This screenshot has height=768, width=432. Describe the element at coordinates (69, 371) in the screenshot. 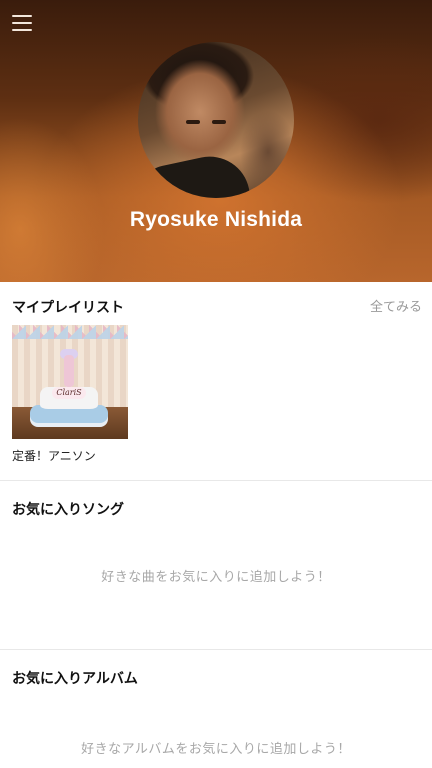

I see `cover-candle` at that location.